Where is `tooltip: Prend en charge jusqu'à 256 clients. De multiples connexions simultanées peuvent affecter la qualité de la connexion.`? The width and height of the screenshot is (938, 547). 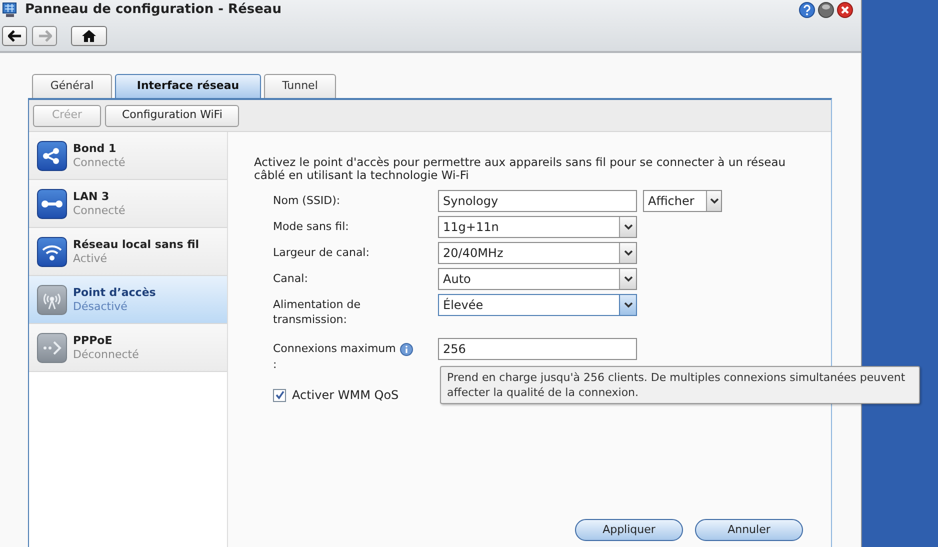 tooltip: Prend en charge jusqu'à 256 clients. De multiples connexions simultanées peuvent affecter la qualité de la connexion. is located at coordinates (680, 385).